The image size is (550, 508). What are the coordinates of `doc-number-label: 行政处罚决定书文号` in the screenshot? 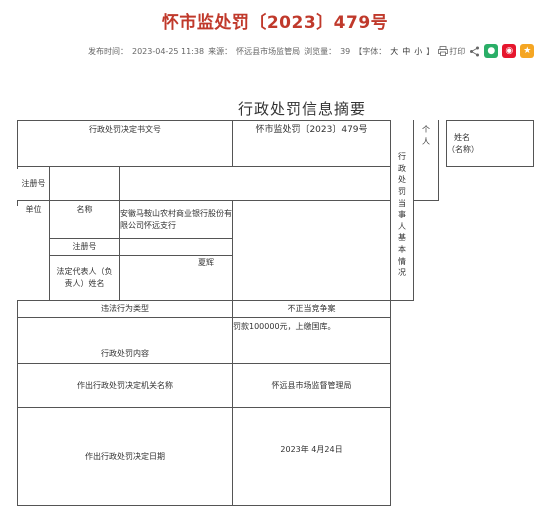 It's located at (125, 129).